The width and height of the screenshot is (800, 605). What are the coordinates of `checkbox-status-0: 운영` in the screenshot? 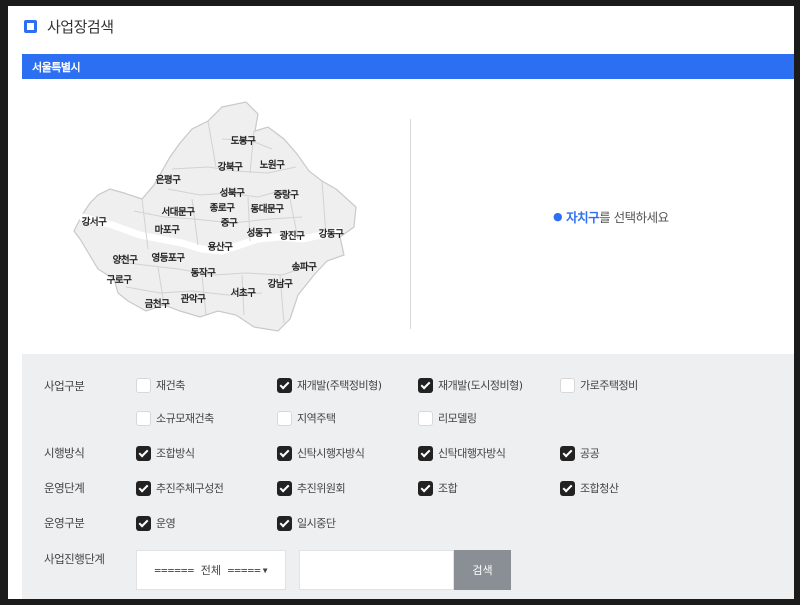 It's located at (156, 523).